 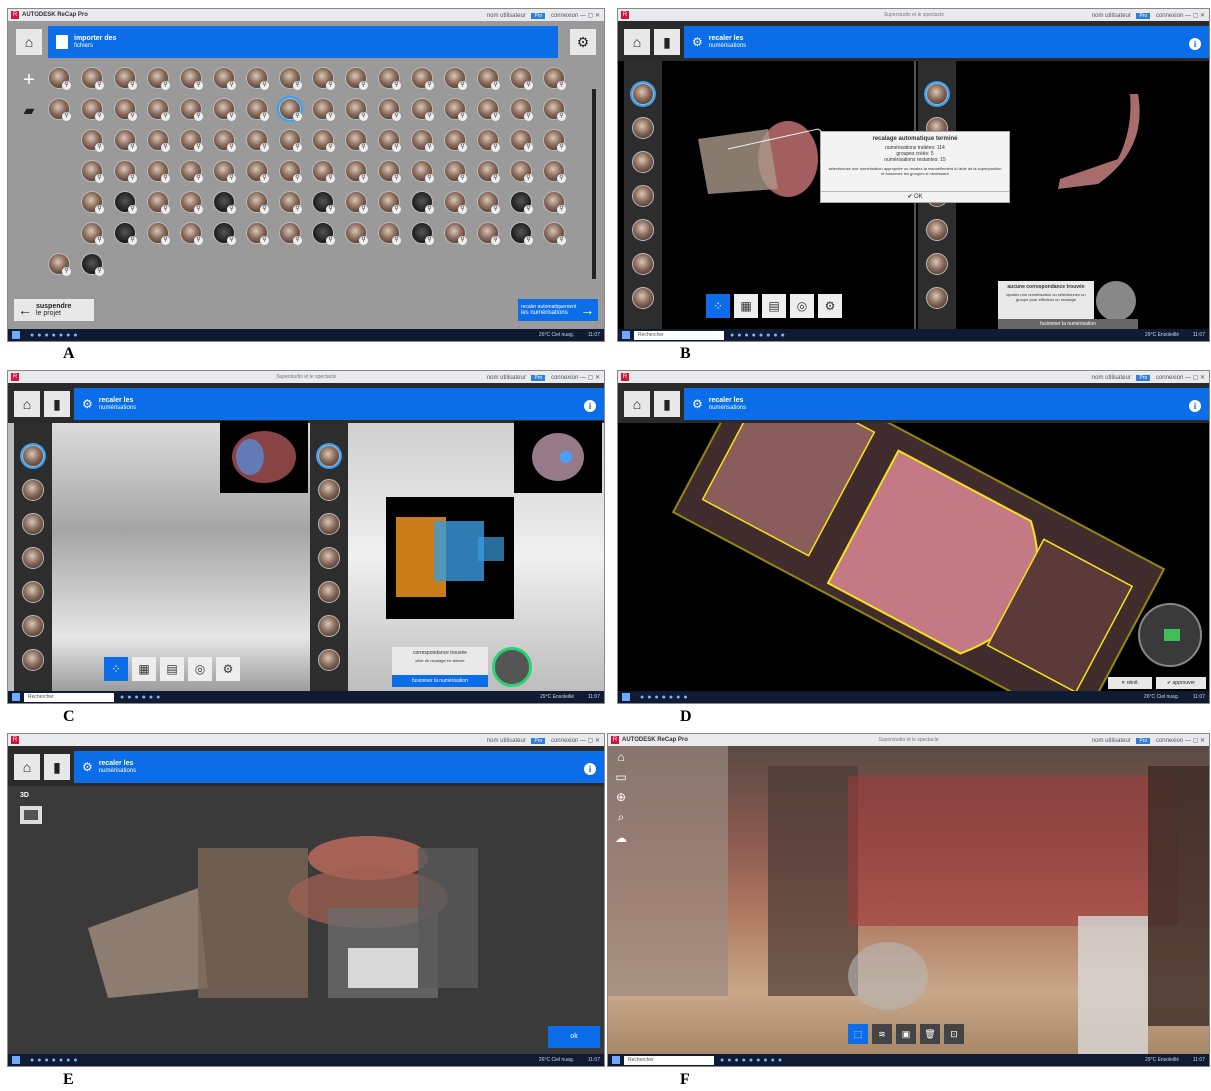 I want to click on user-menu: nom utilisateur, so click(x=1111, y=378).